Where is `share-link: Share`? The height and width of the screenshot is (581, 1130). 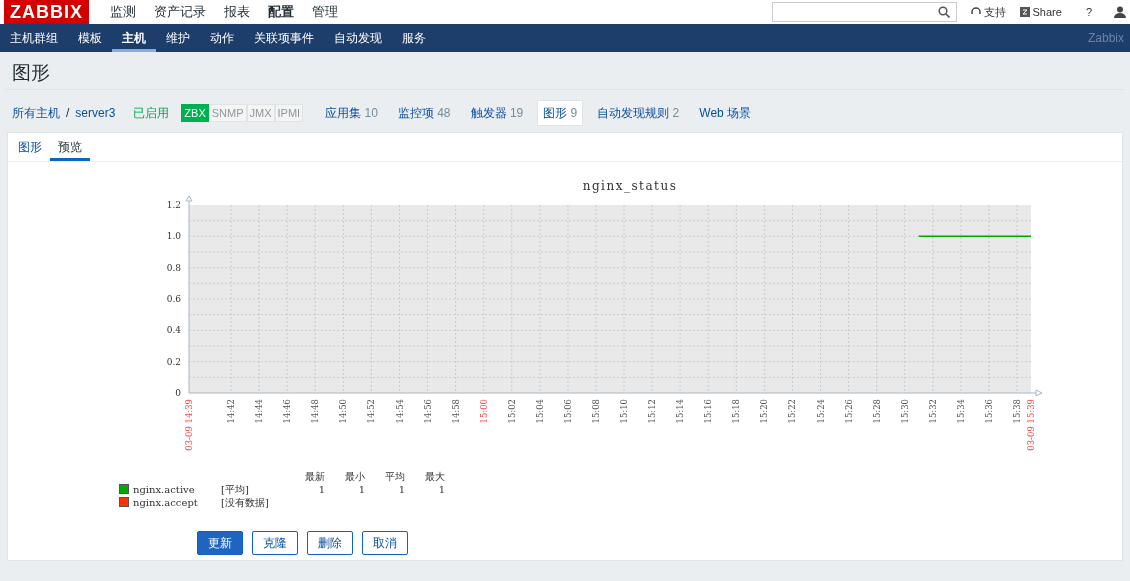 share-link: Share is located at coordinates (1040, 12).